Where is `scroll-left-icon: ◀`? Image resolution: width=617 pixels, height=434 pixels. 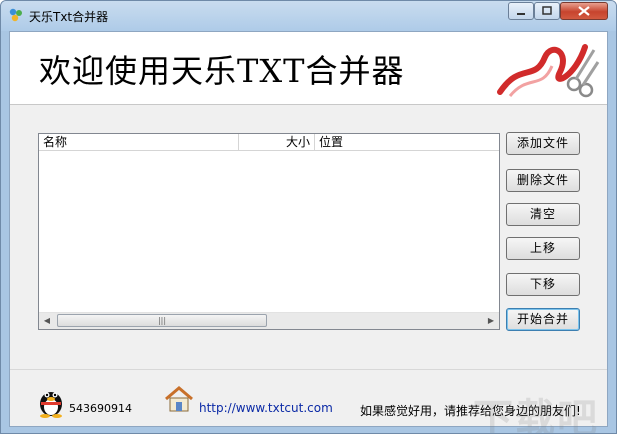 scroll-left-icon: ◀ is located at coordinates (47, 321).